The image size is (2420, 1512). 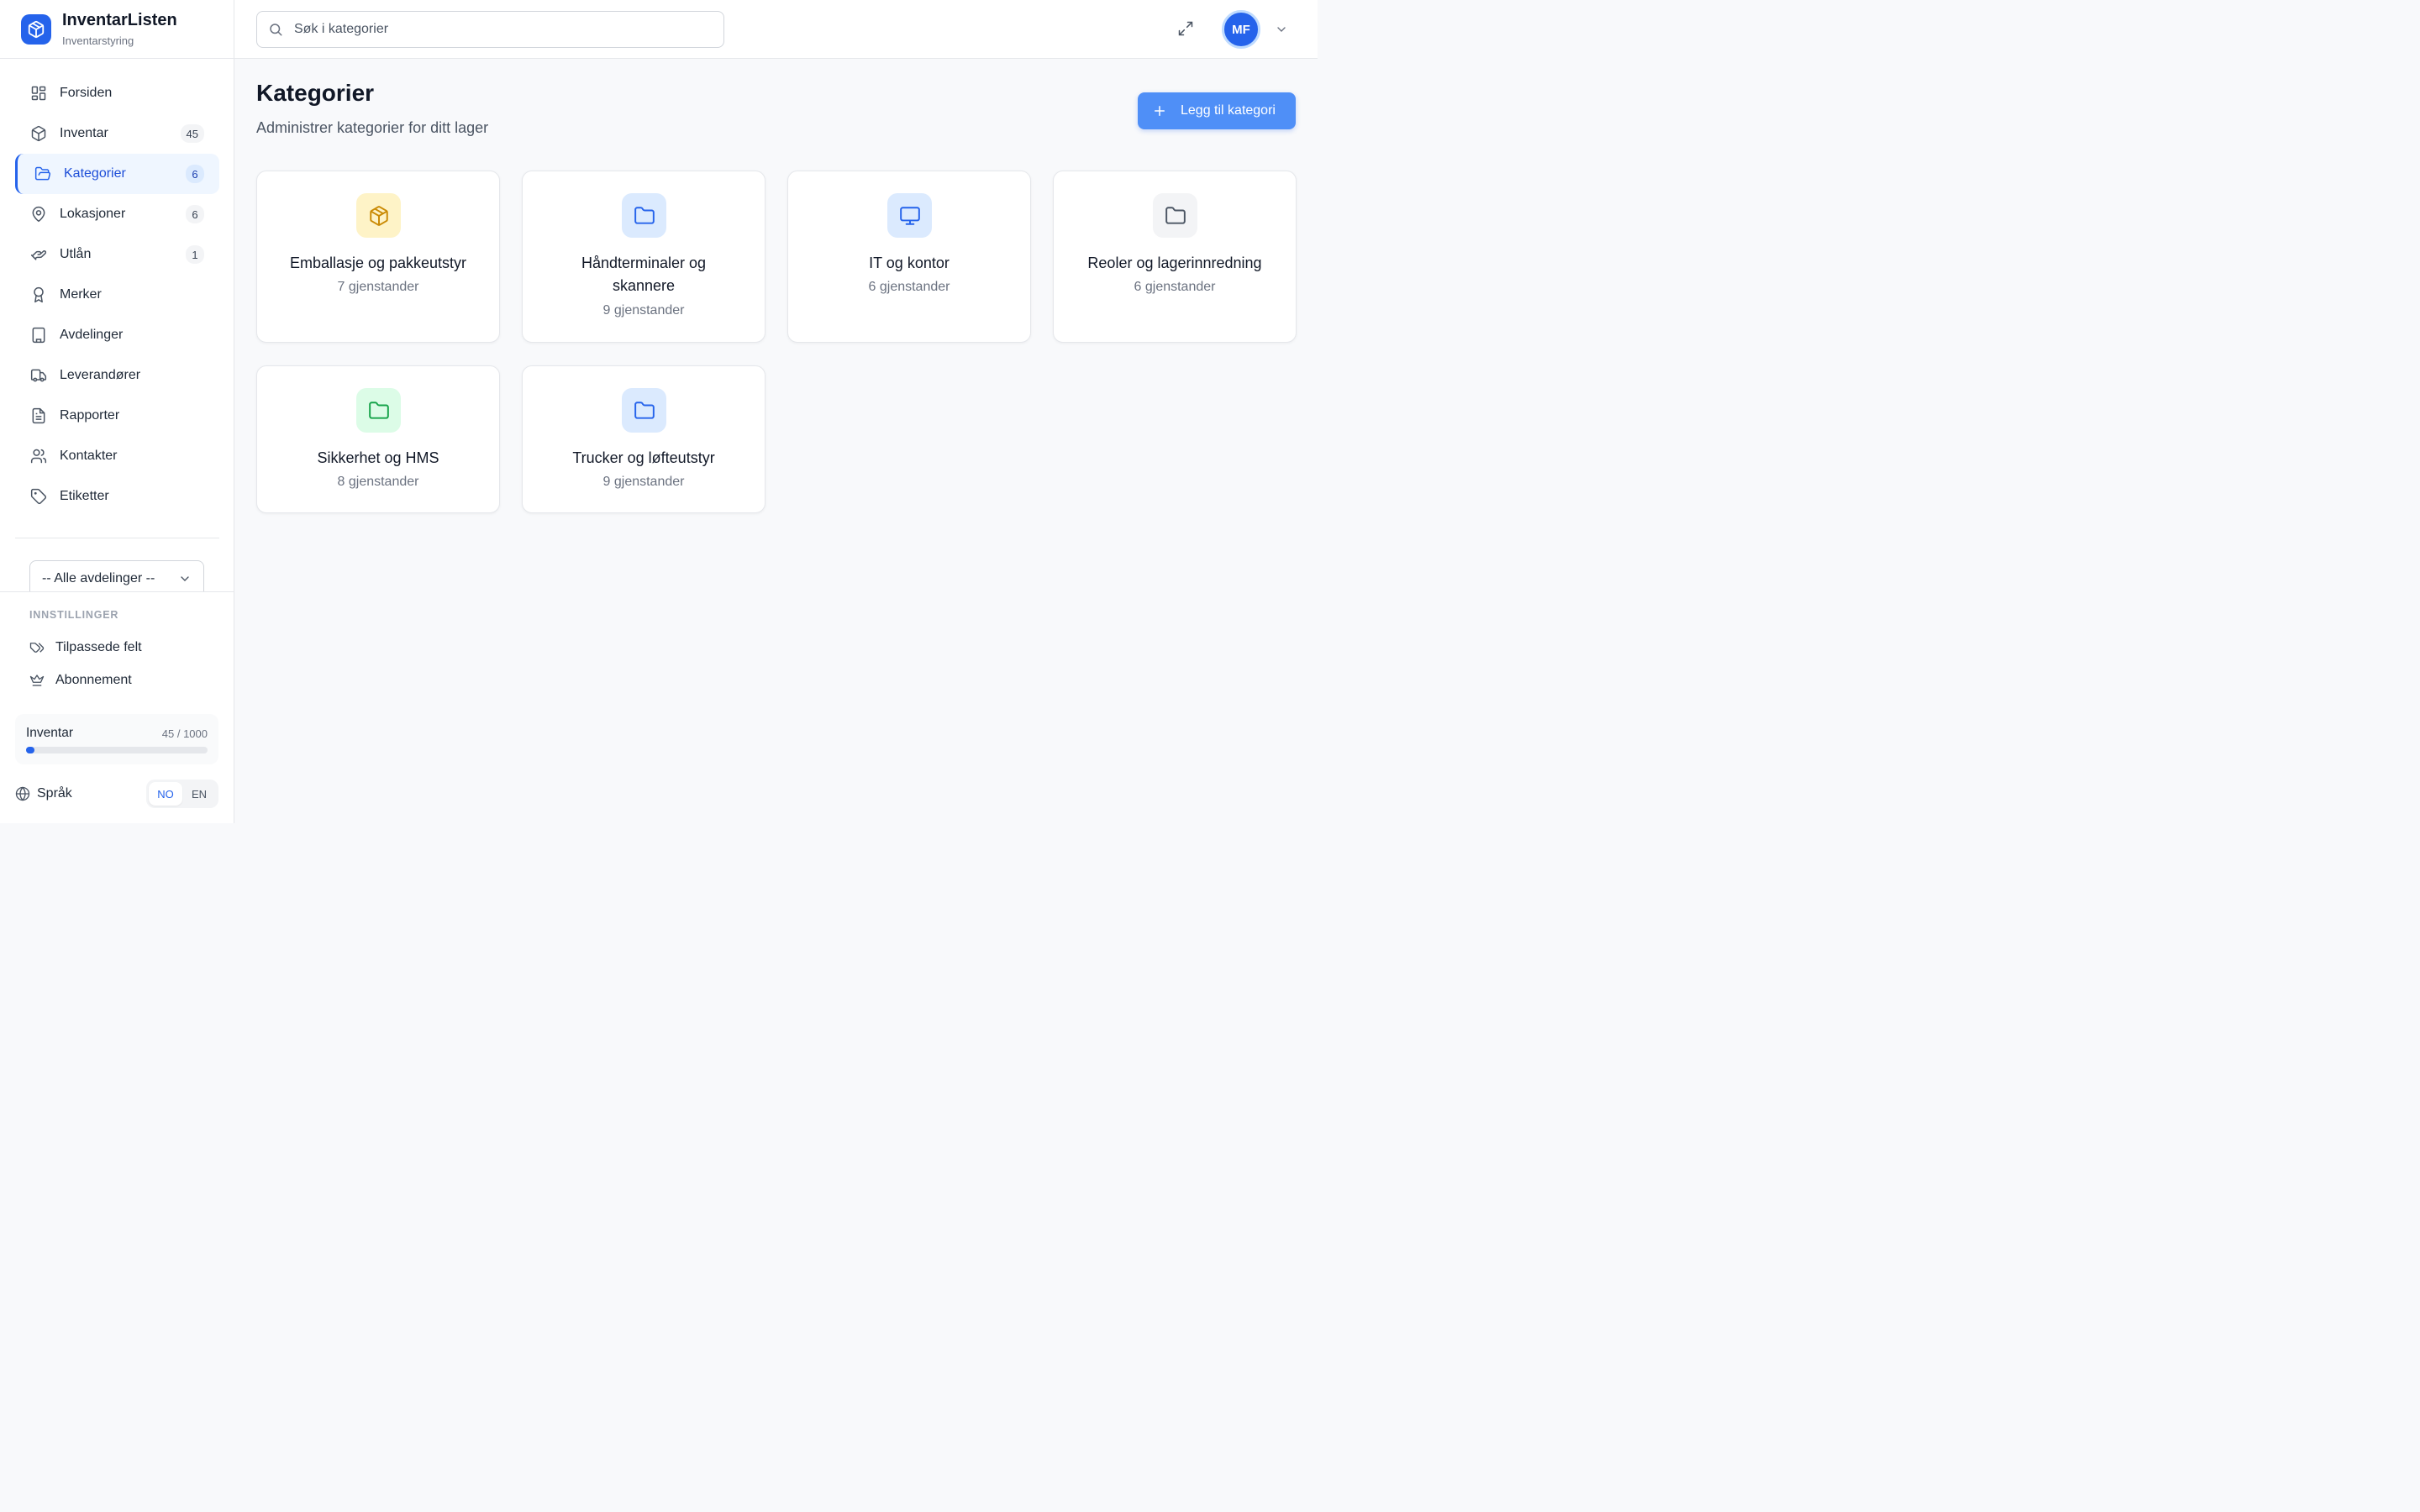 What do you see at coordinates (30, 750) in the screenshot?
I see `usage-progress-fill` at bounding box center [30, 750].